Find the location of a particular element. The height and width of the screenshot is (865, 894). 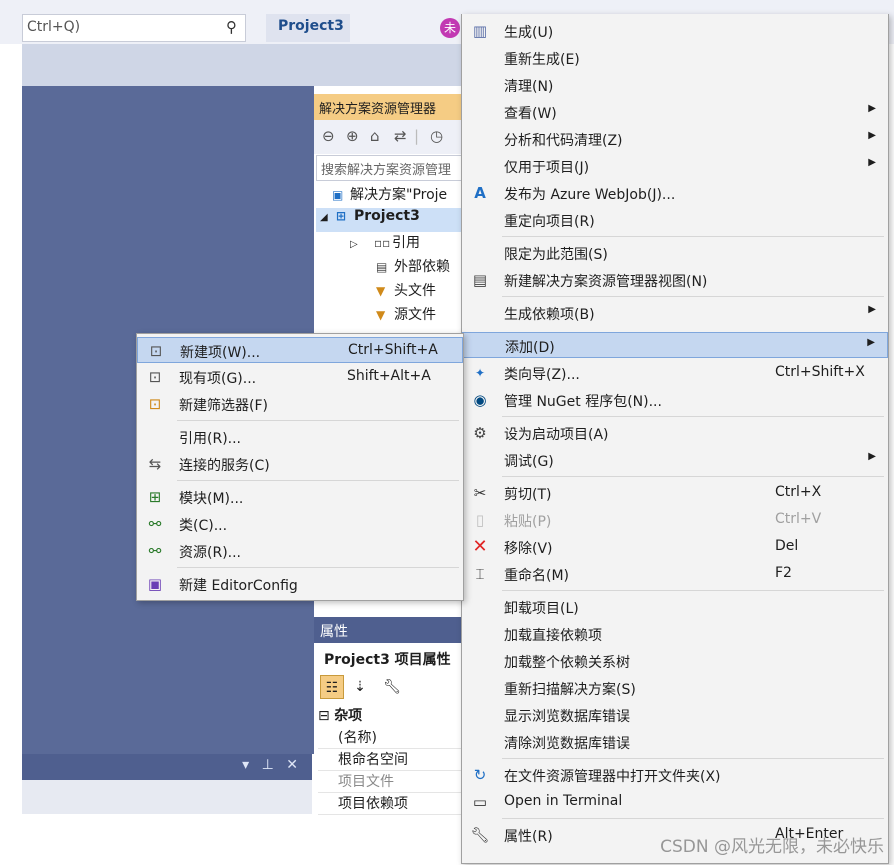

menu-item-rename: ⌶ 重命名(M) F2 is located at coordinates (675, 574).